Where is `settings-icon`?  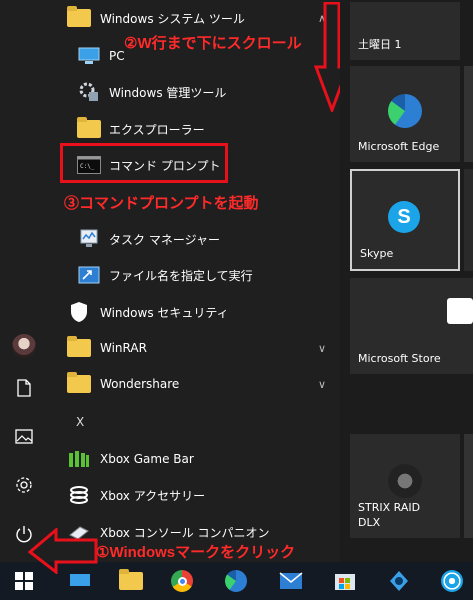 settings-icon is located at coordinates (24, 485).